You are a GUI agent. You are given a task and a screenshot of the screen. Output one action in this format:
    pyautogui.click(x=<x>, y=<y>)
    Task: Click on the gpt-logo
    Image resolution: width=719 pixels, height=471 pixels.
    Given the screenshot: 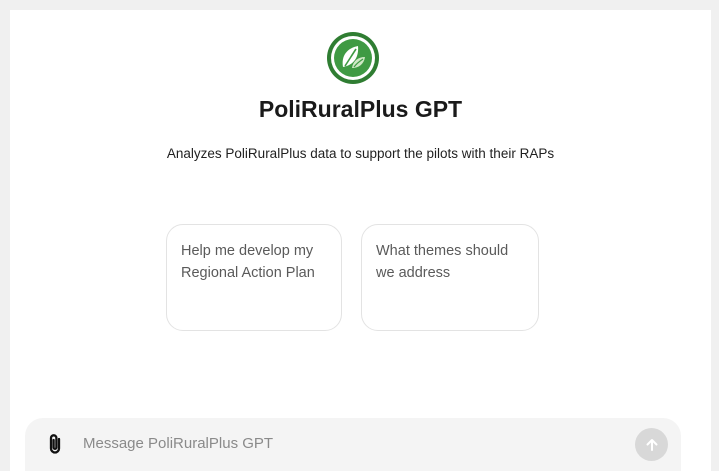 What is the action you would take?
    pyautogui.click(x=353, y=58)
    